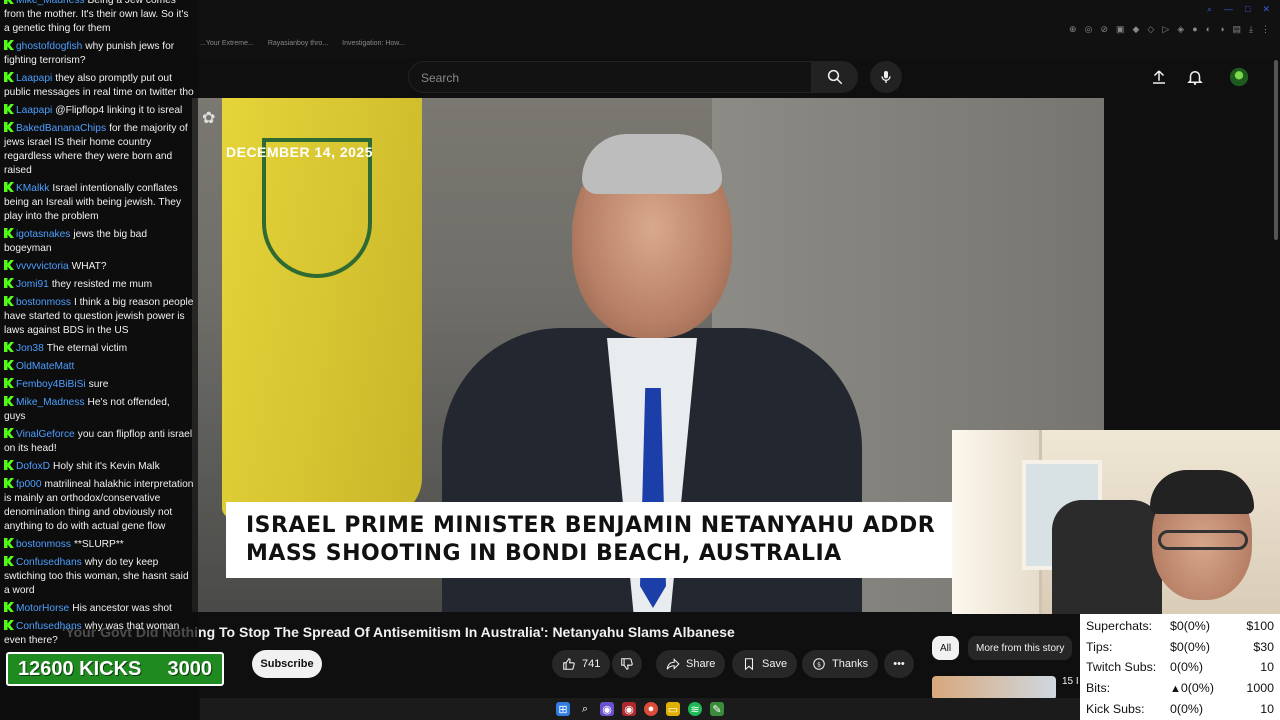 The width and height of the screenshot is (1280, 720). I want to click on chat-message: Mike_Madness He's not offended, guys, so click(99, 410).